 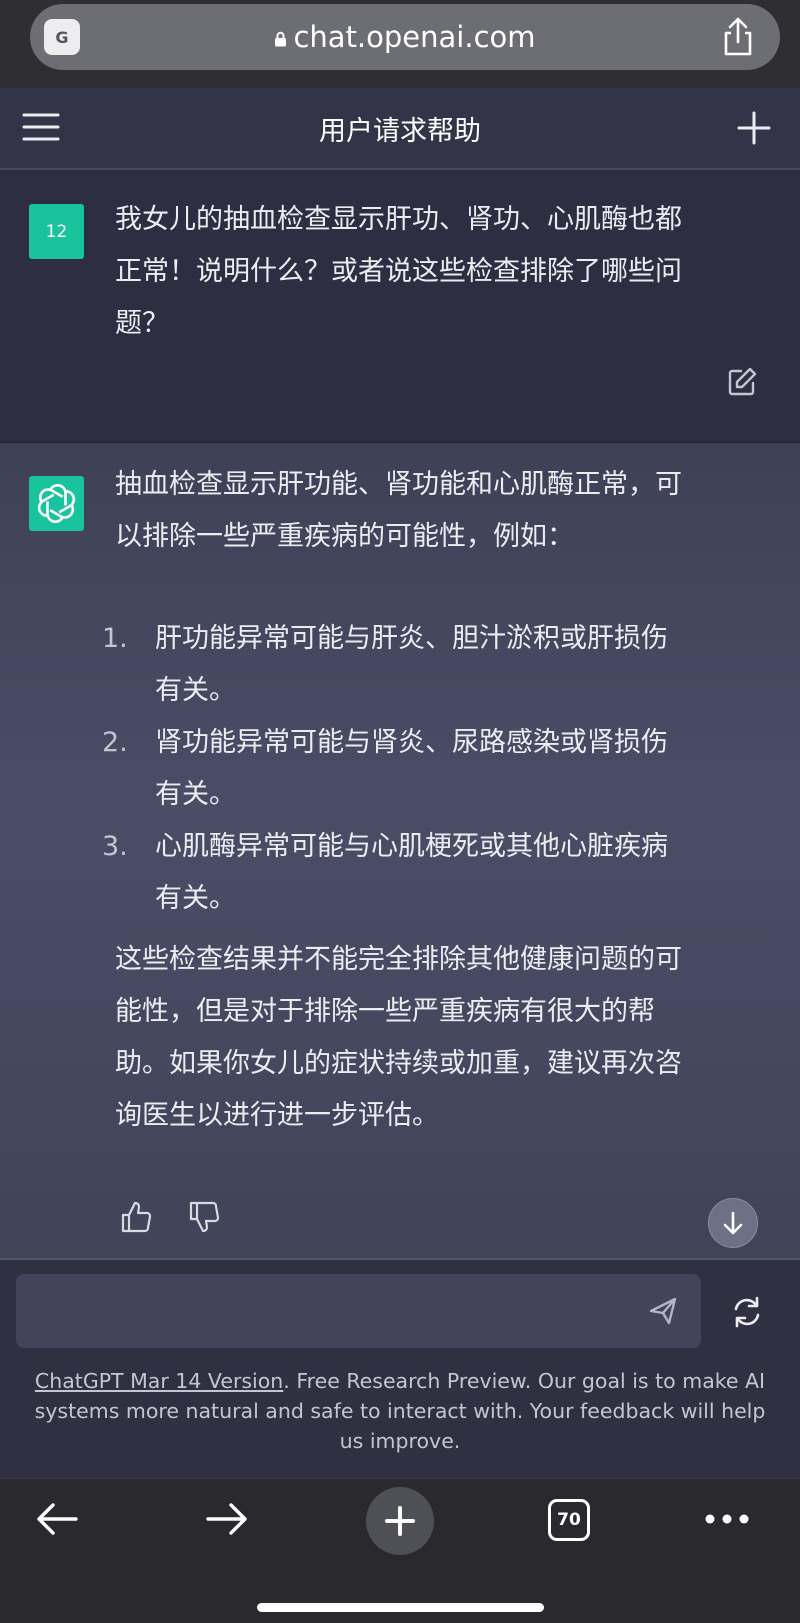 What do you see at coordinates (398, 219) in the screenshot?
I see `message-line: 我女儿的抽血检查显示肝功、肾功、心肌酶也都` at bounding box center [398, 219].